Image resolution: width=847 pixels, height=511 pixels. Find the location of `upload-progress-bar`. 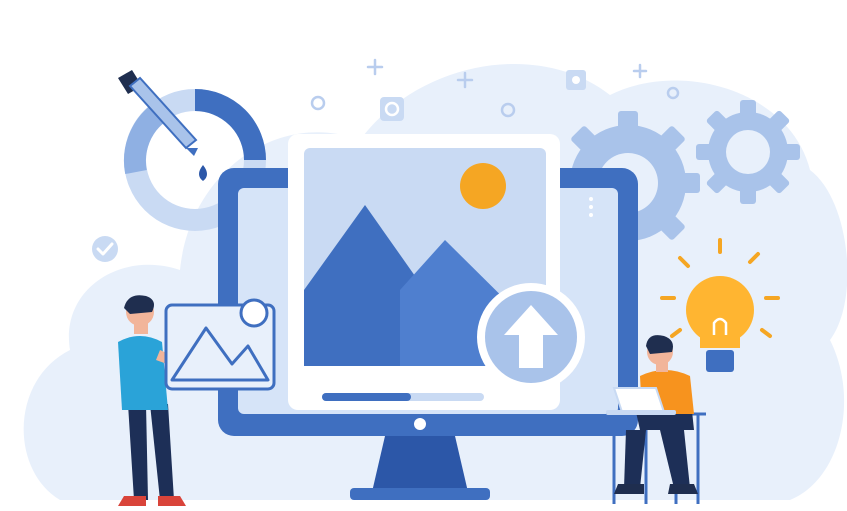

upload-progress-bar is located at coordinates (403, 397).